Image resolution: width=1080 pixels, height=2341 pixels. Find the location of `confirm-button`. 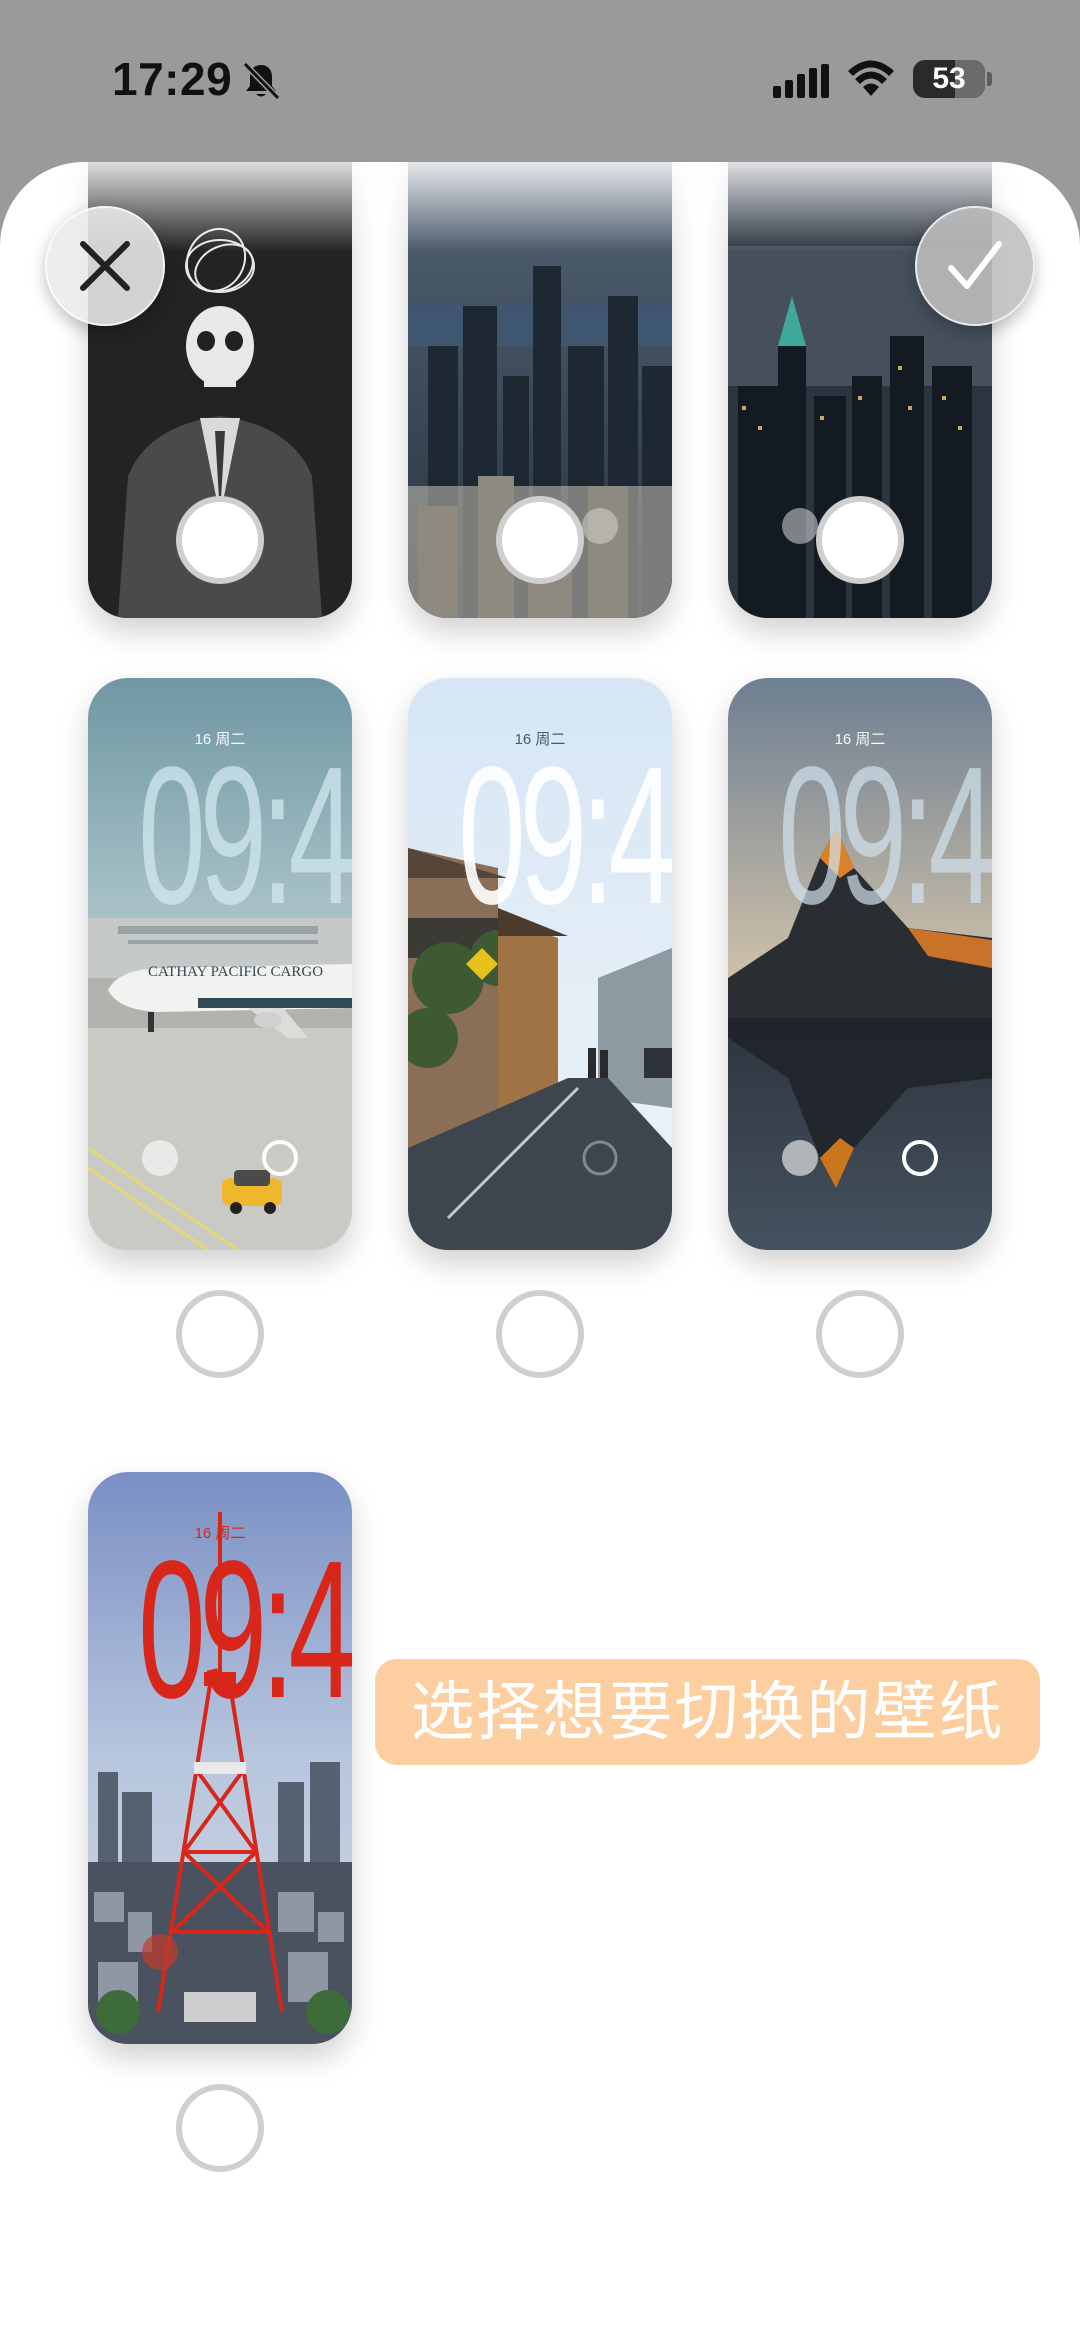

confirm-button is located at coordinates (975, 266).